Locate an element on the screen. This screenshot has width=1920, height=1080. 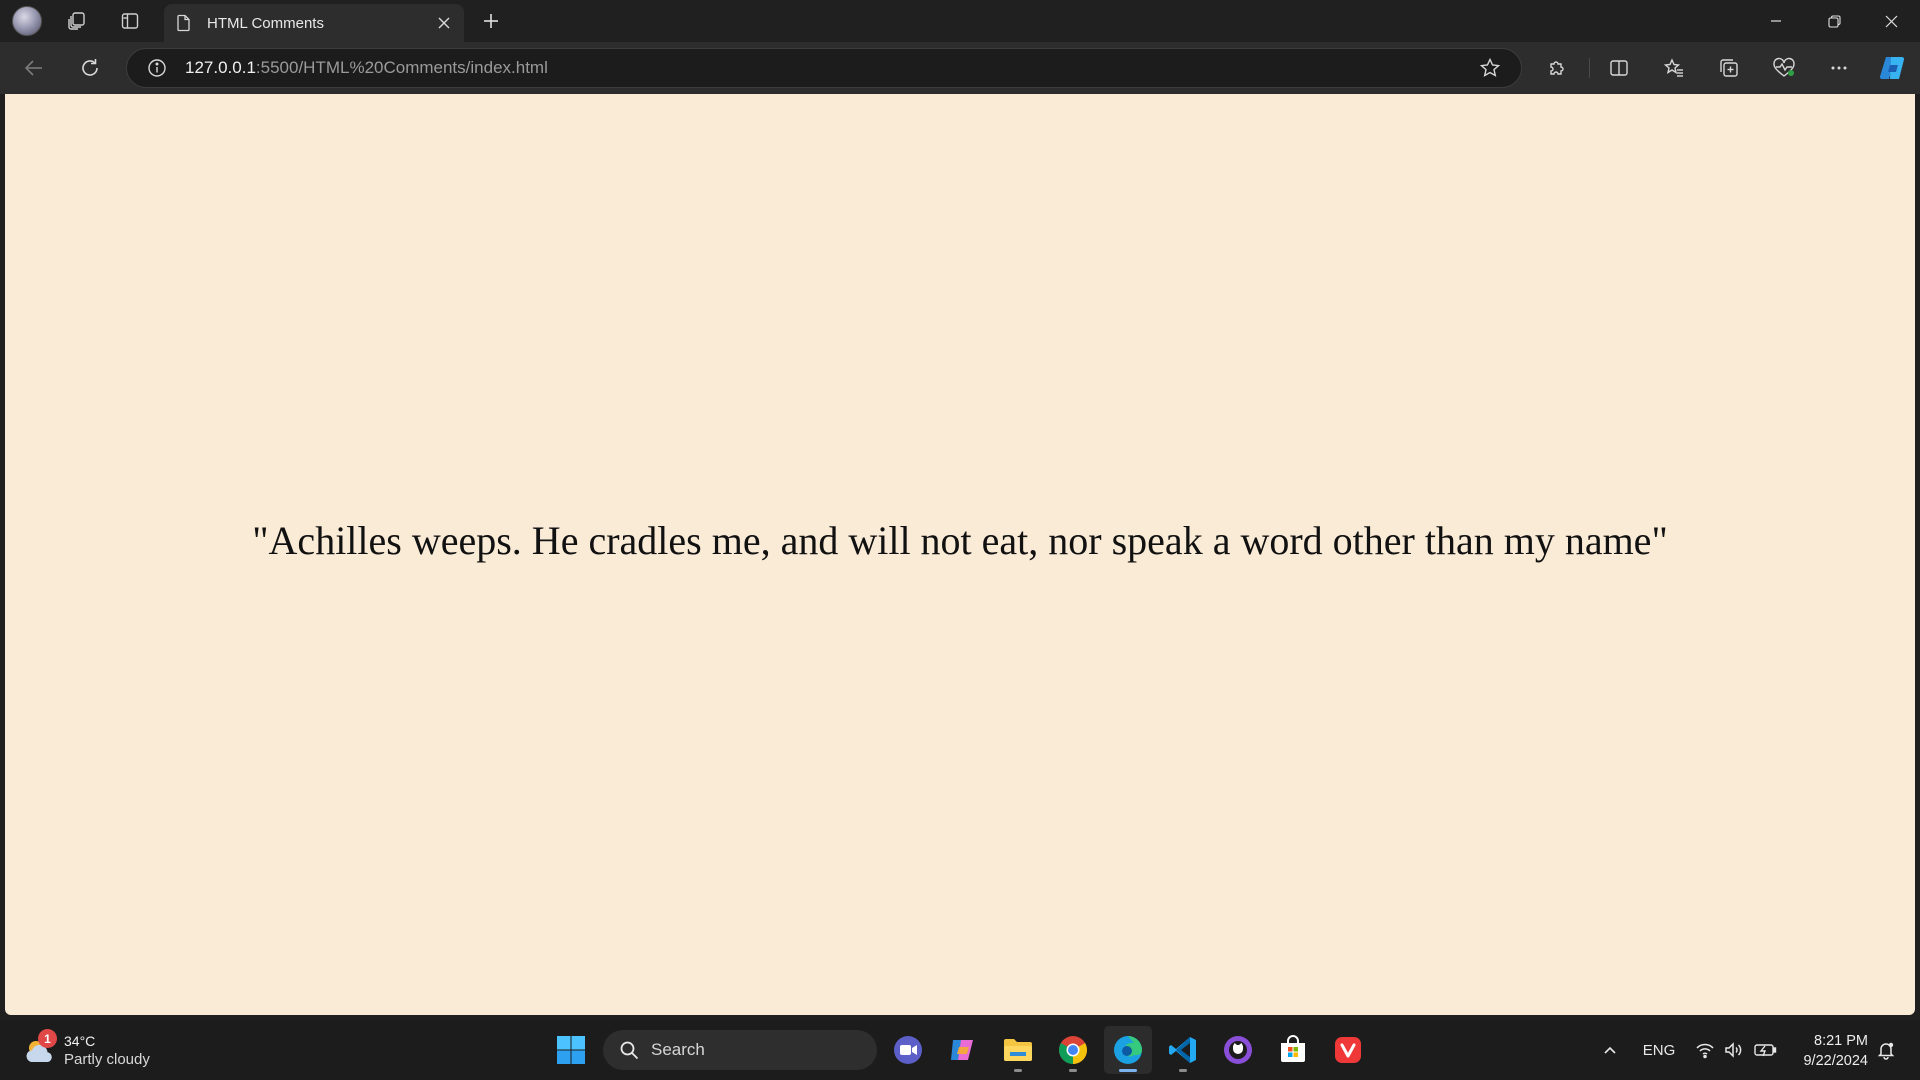
minimize-icon is located at coordinates (1776, 21).